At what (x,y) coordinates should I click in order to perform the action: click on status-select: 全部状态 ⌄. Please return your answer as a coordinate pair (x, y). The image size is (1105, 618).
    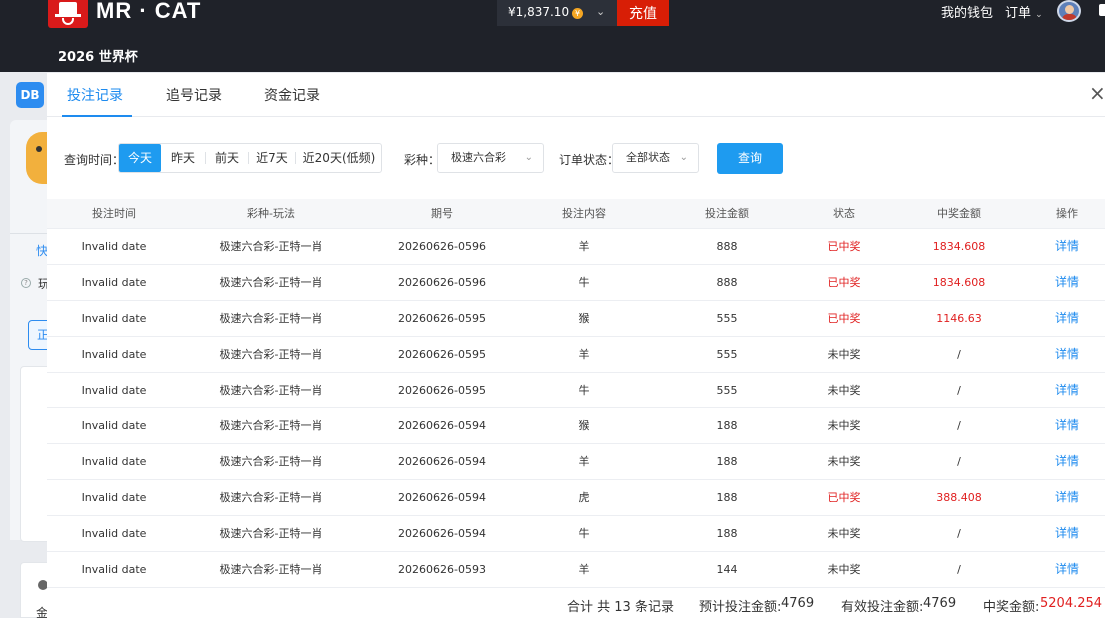
    Looking at the image, I should click on (655, 158).